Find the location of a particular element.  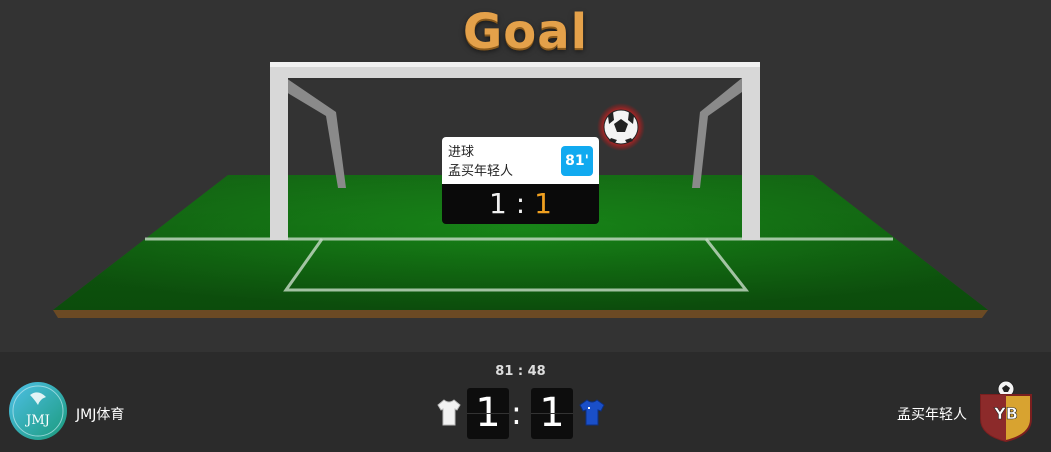

white-shirt-icon is located at coordinates (449, 414).